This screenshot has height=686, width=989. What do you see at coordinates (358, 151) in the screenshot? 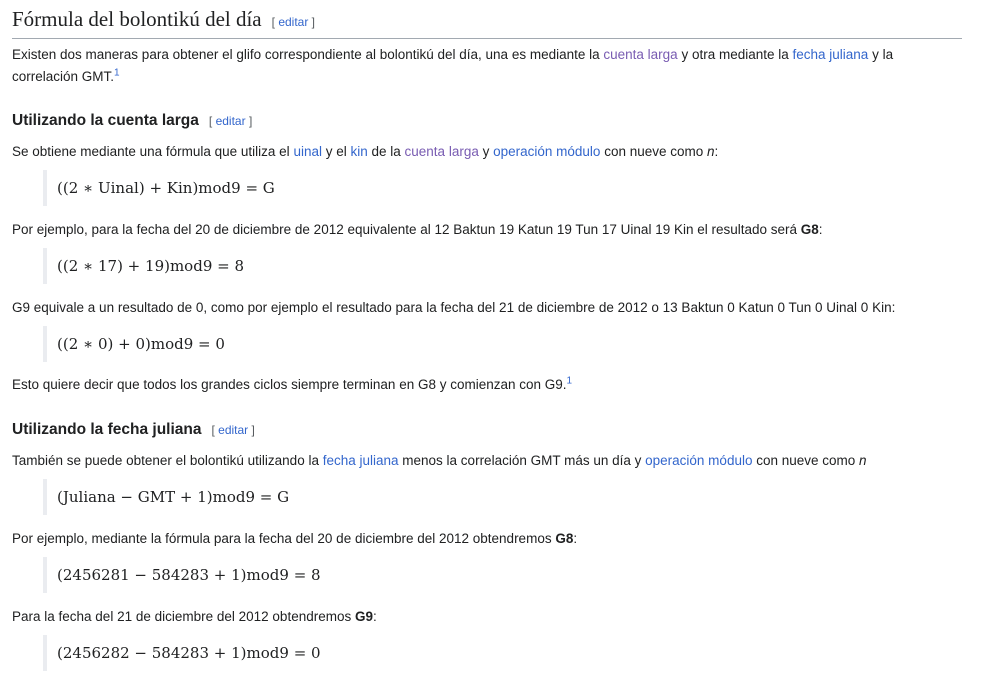
I see `link-kin: kin` at bounding box center [358, 151].